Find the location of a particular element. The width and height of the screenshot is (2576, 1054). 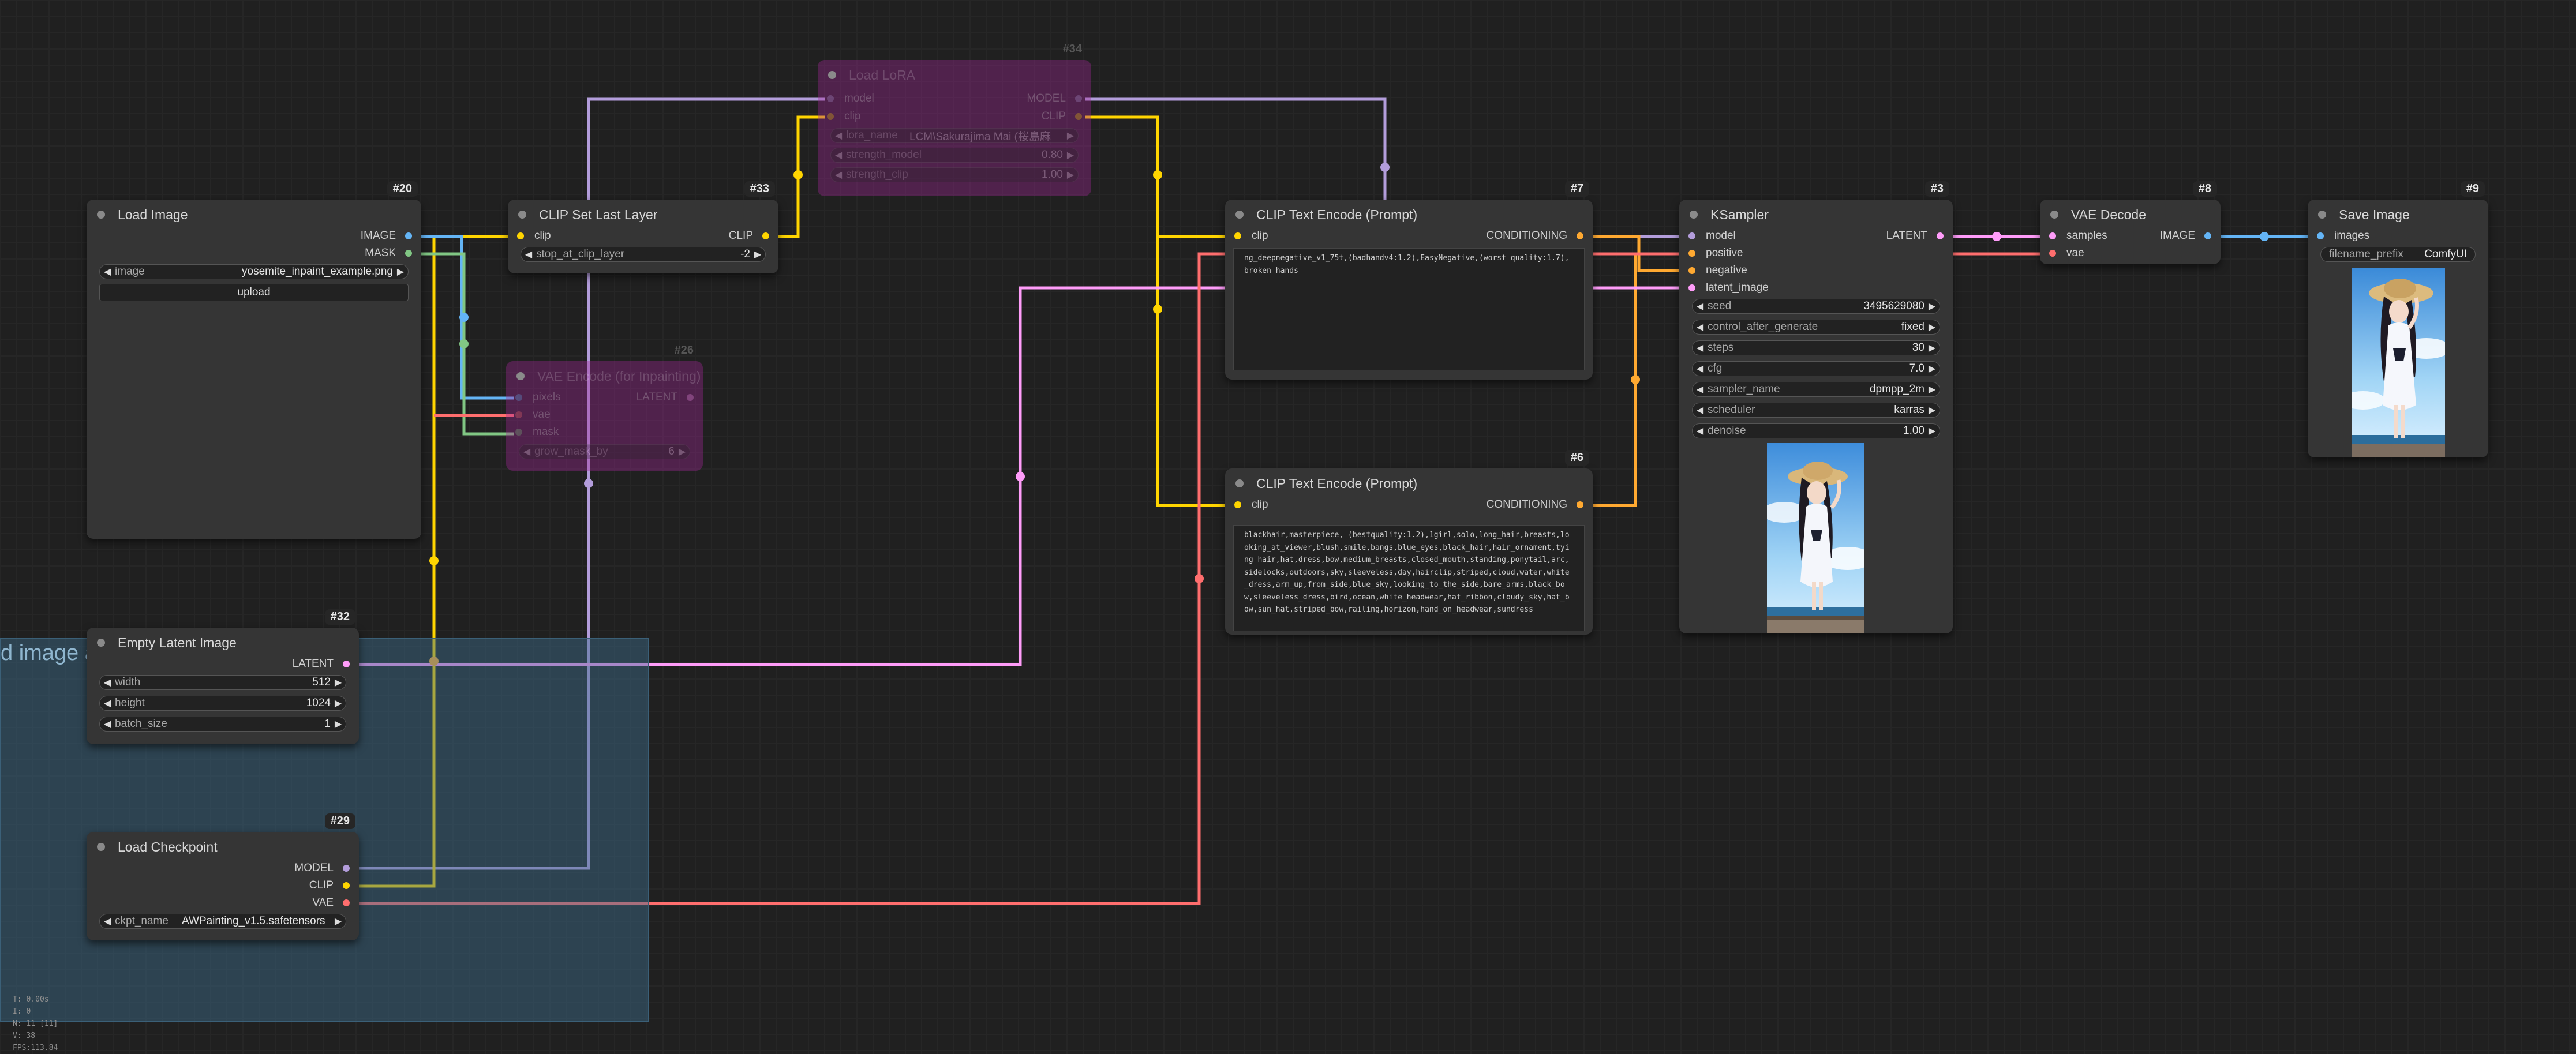

width-number: ◀ width 512 ▶ is located at coordinates (222, 682).